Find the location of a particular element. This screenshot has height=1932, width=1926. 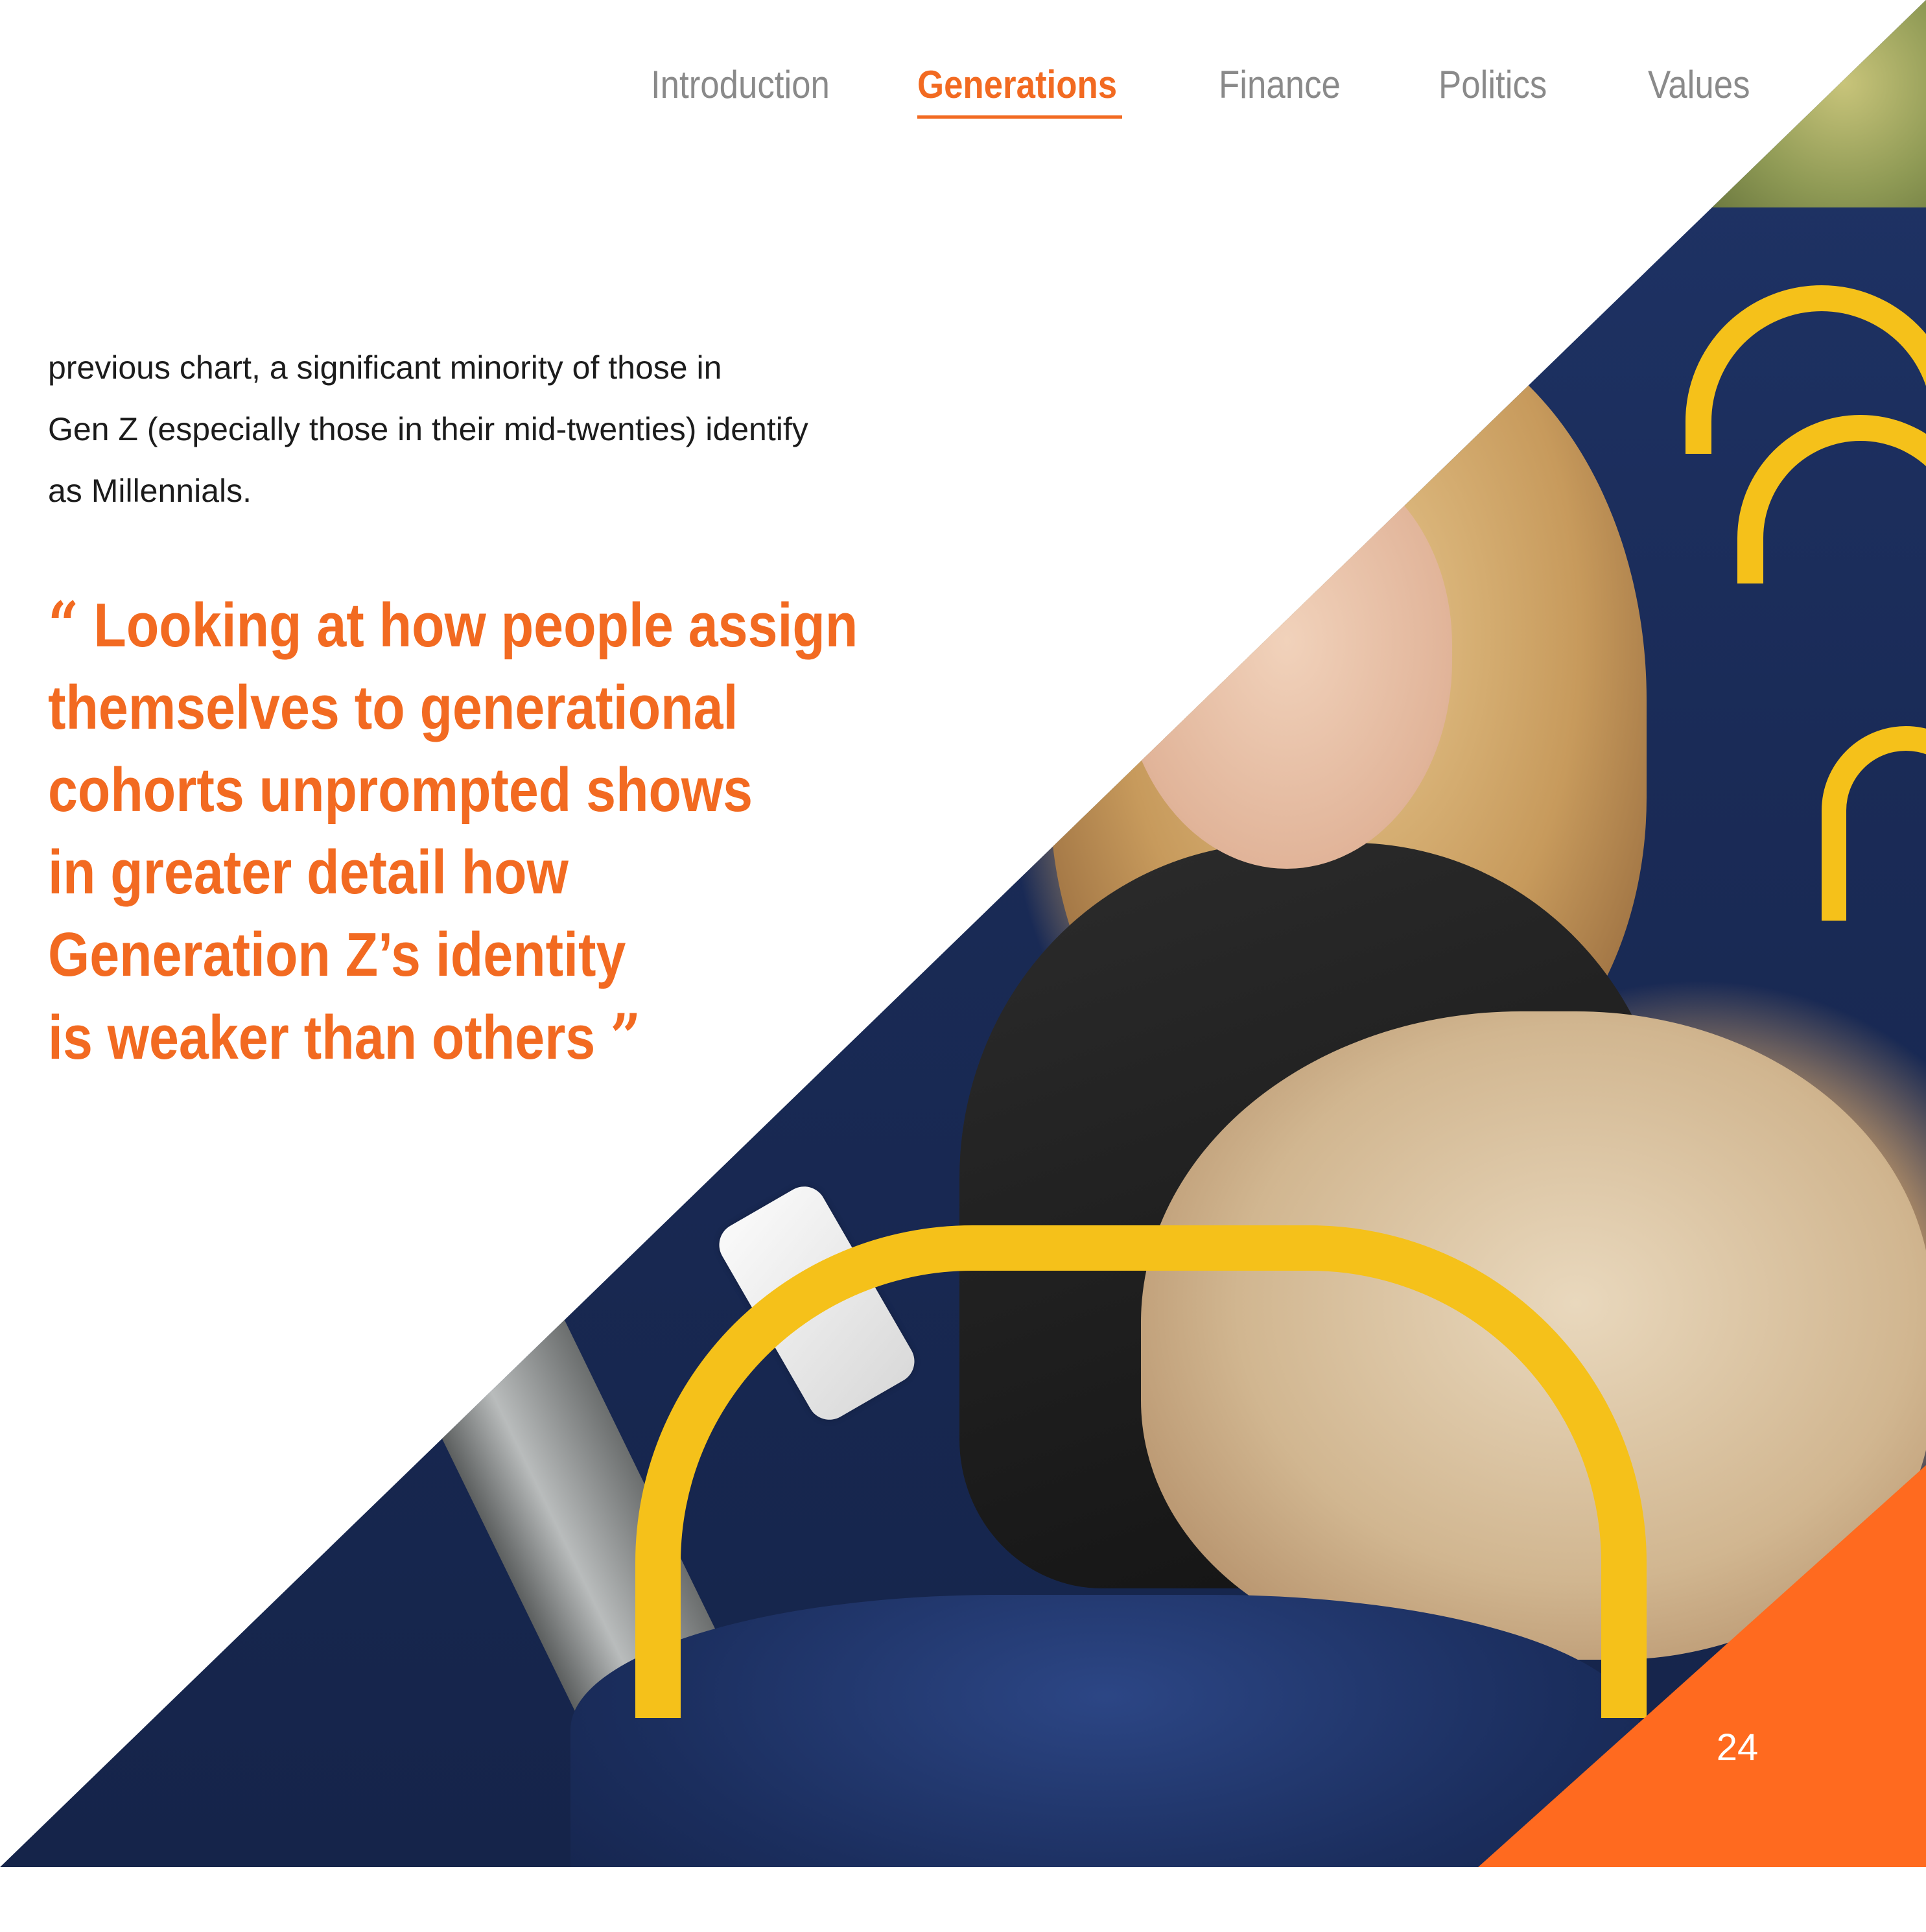

body-line: as Millennials. is located at coordinates (150, 491).